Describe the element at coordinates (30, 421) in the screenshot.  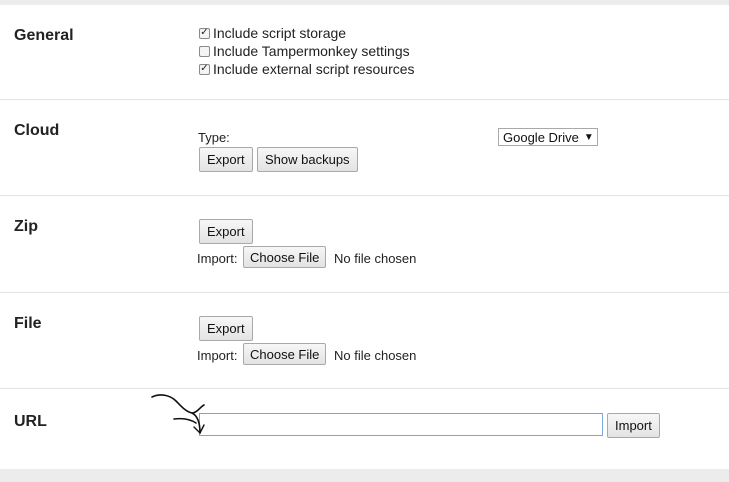
I see `url-title: URL` at that location.